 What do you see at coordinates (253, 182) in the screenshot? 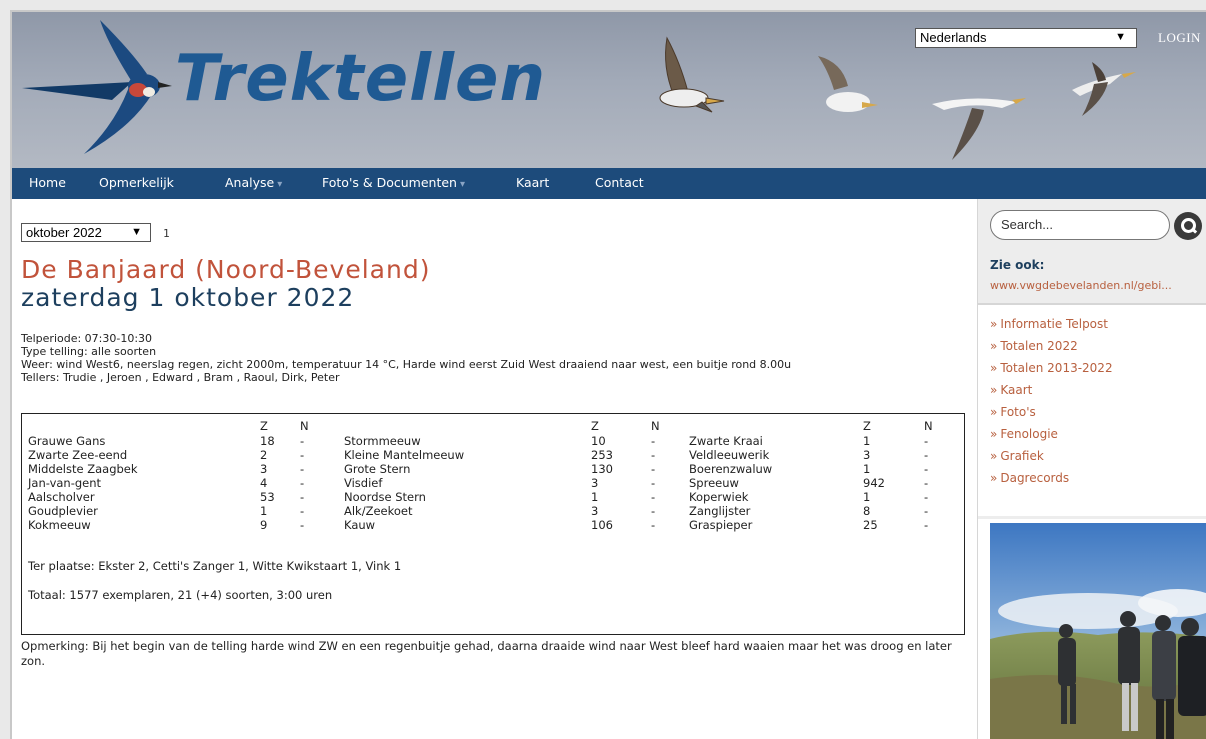
I see `nav-item-analyse: Analyse ▾` at bounding box center [253, 182].